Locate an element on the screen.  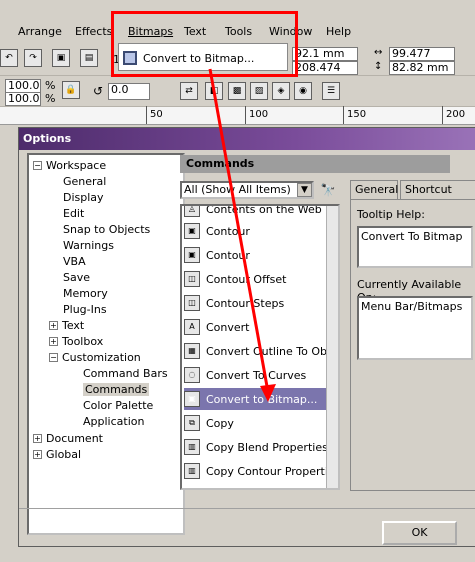
list-item-label: Contour Offset is located at coordinates (246, 279).